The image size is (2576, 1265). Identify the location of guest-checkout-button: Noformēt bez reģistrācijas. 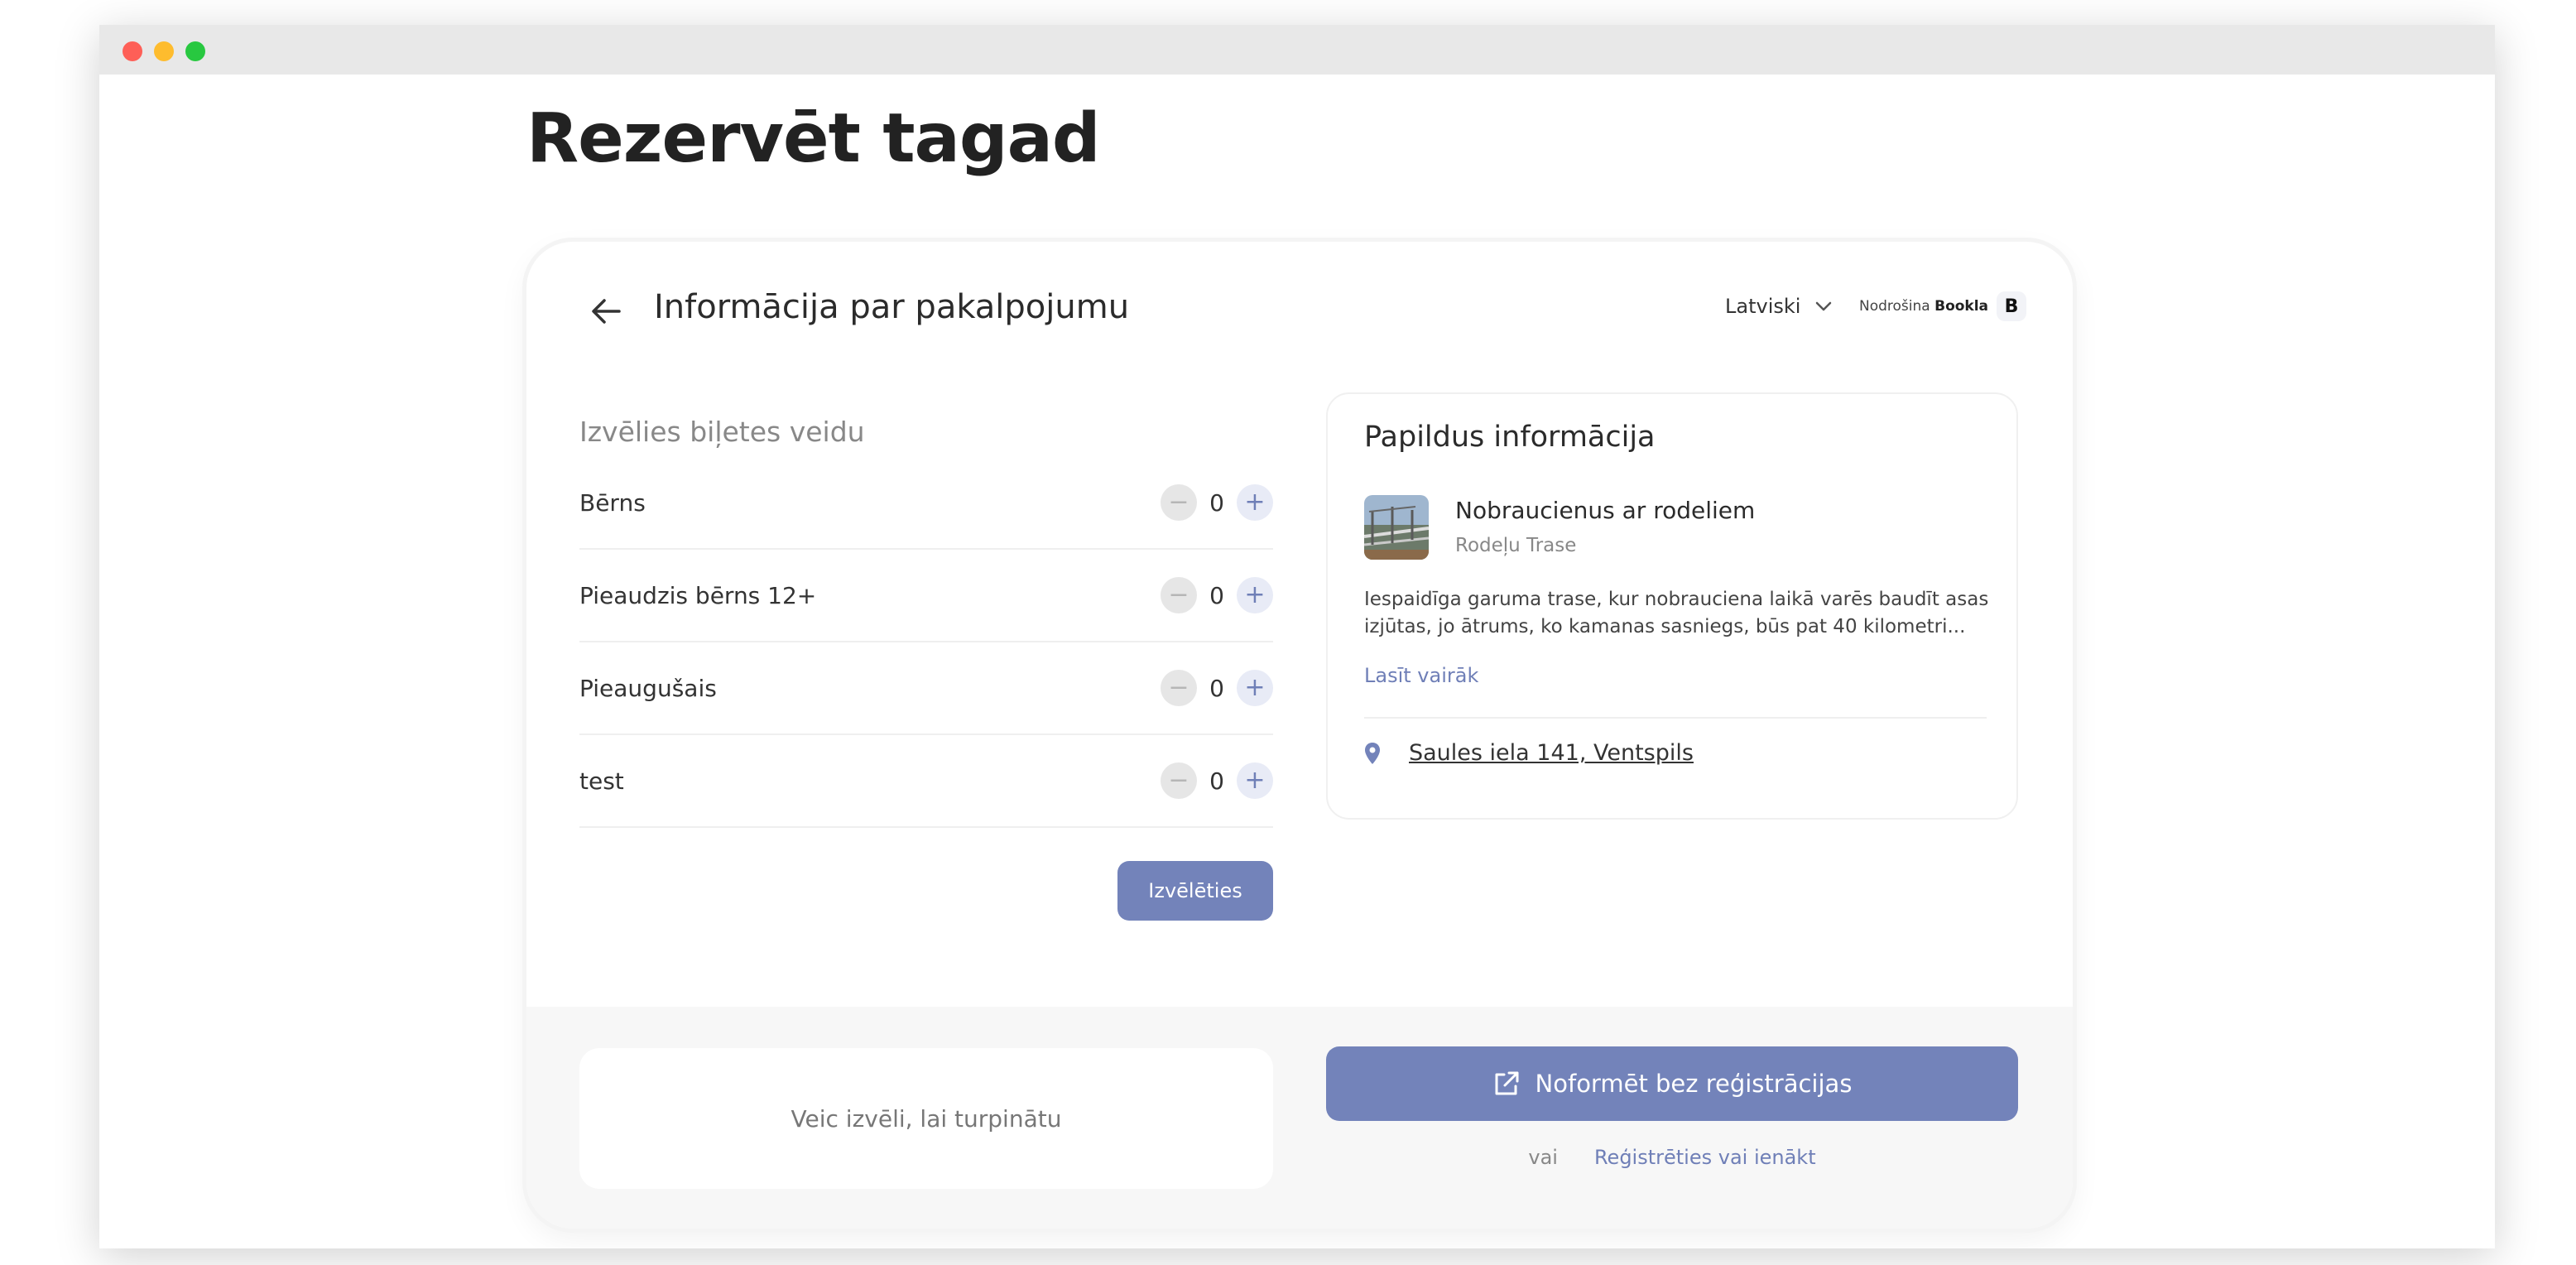
(1672, 1083).